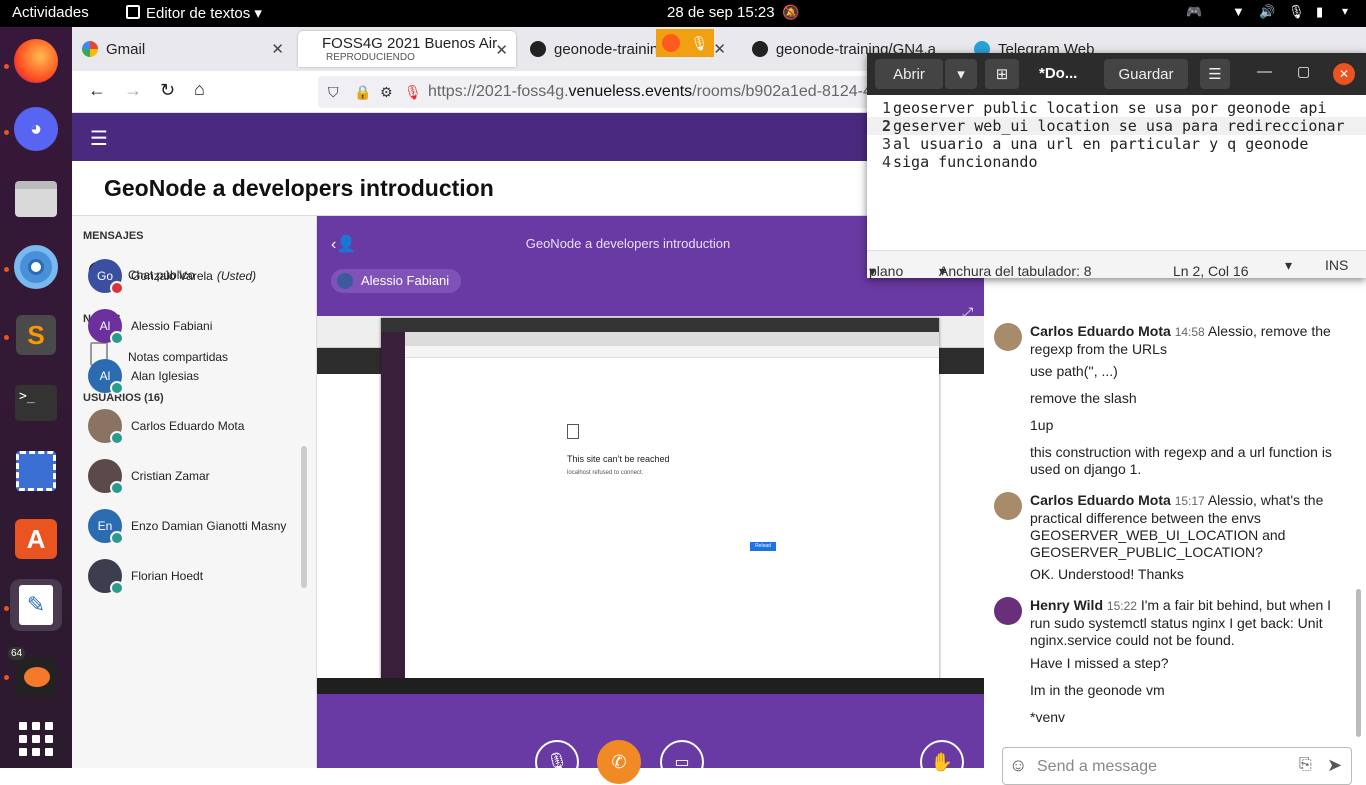  Describe the element at coordinates (304, 517) in the screenshot. I see `user-list-scrollbar` at that location.